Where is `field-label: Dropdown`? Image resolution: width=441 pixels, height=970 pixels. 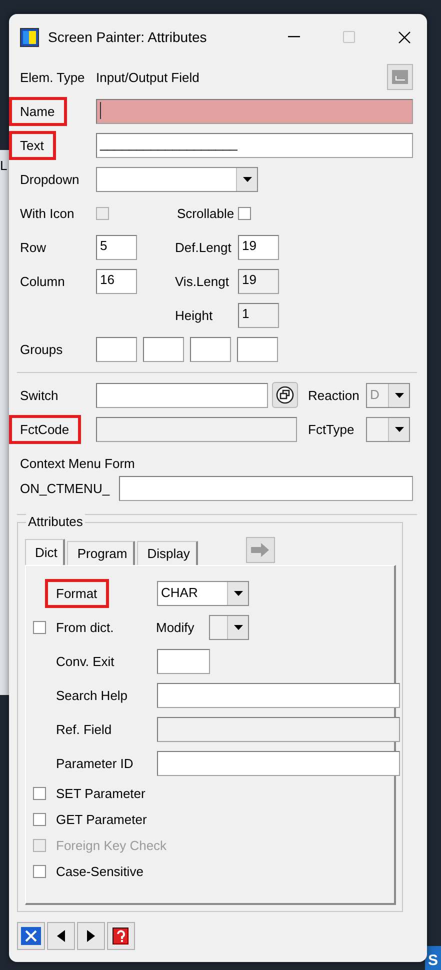 field-label: Dropdown is located at coordinates (50, 179).